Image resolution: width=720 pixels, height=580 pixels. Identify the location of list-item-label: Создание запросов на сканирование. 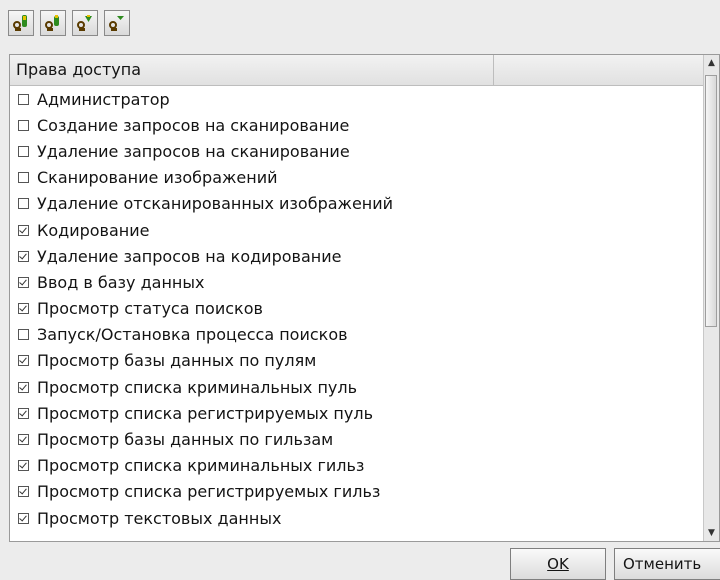
(193, 125).